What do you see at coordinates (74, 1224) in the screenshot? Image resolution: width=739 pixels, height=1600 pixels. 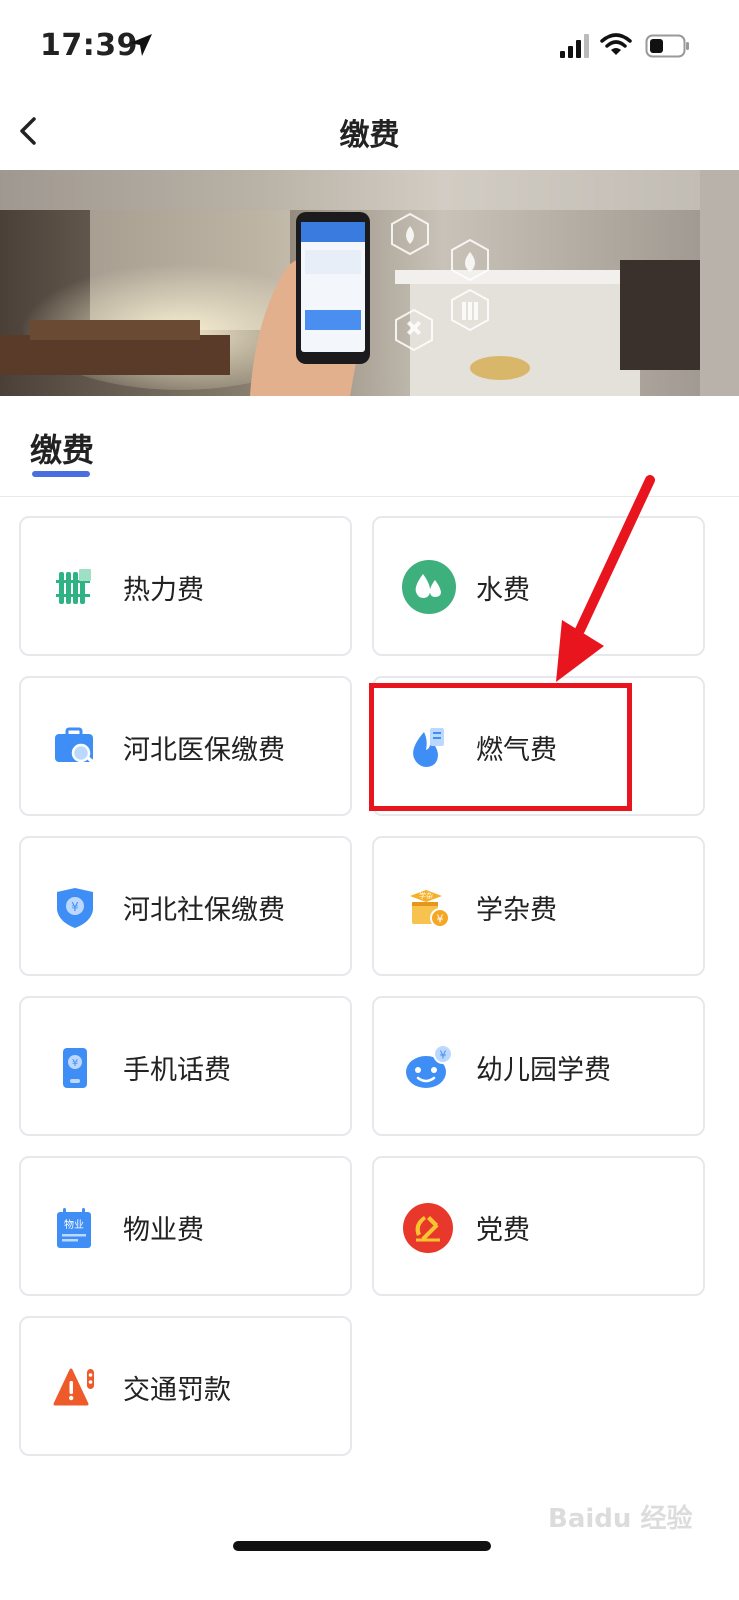 I see `icon-text: 物业` at bounding box center [74, 1224].